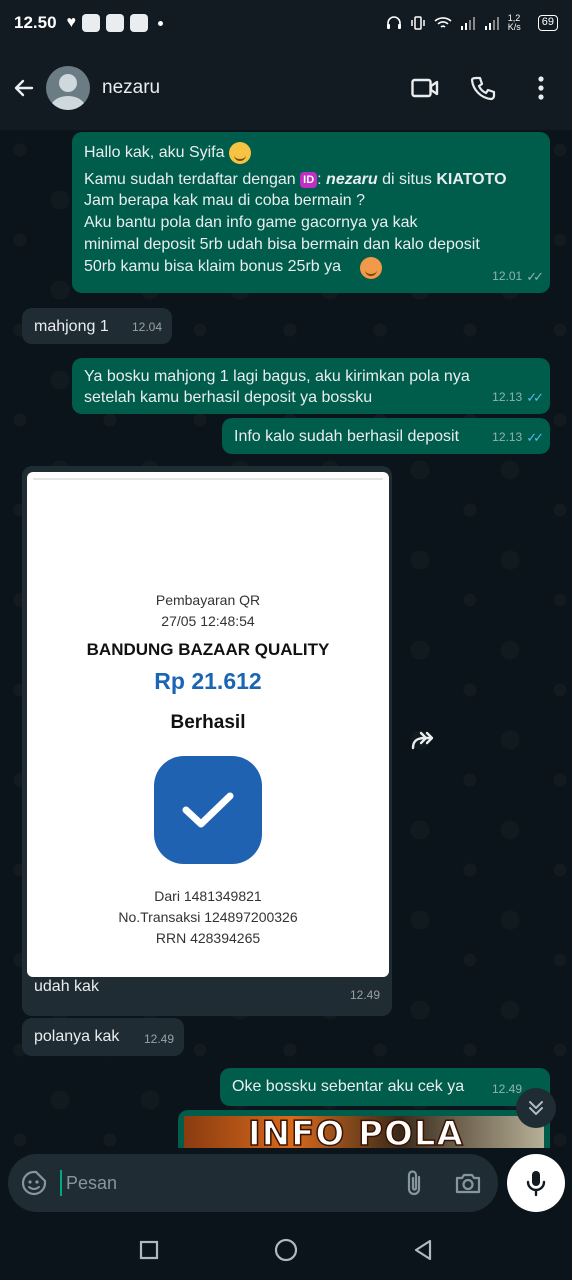 Image resolution: width=572 pixels, height=1280 pixels. What do you see at coordinates (208, 649) in the screenshot?
I see `receipt-merchant: BANDUNG BAZAAR QUALITY` at bounding box center [208, 649].